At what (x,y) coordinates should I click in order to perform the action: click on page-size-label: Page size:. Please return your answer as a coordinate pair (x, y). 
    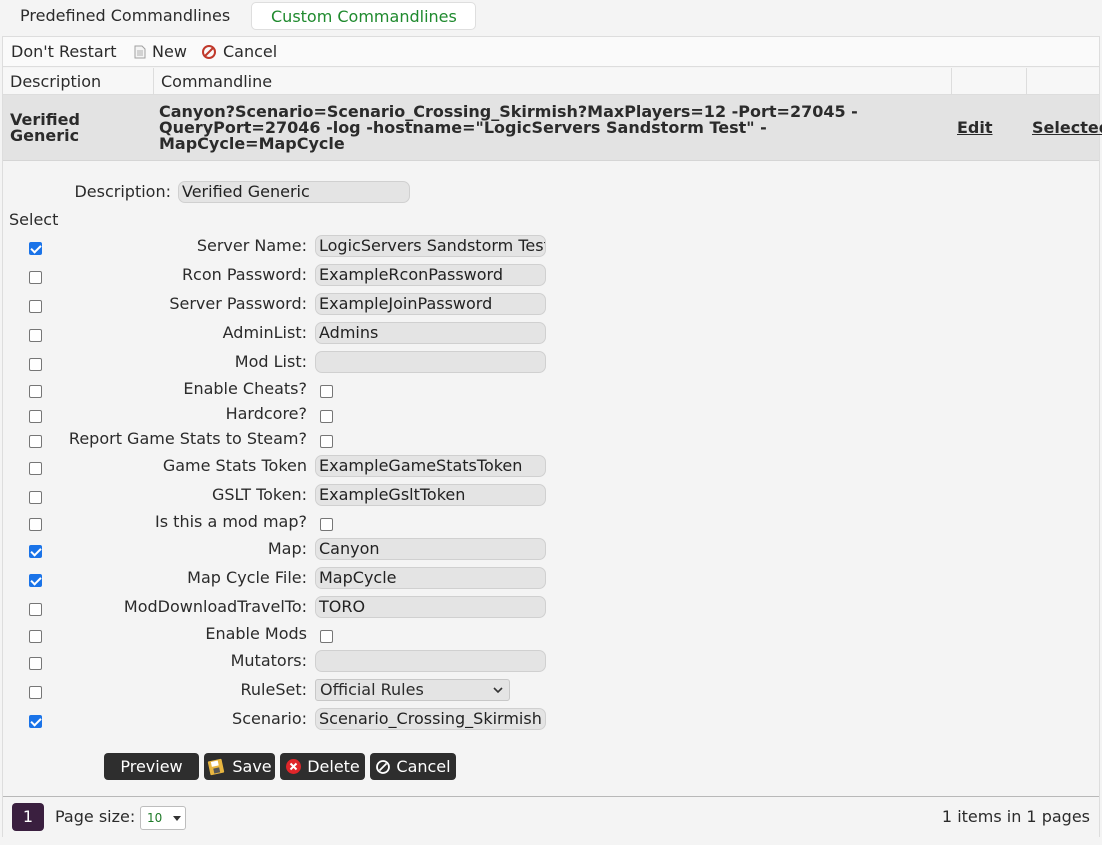
    Looking at the image, I should click on (95, 816).